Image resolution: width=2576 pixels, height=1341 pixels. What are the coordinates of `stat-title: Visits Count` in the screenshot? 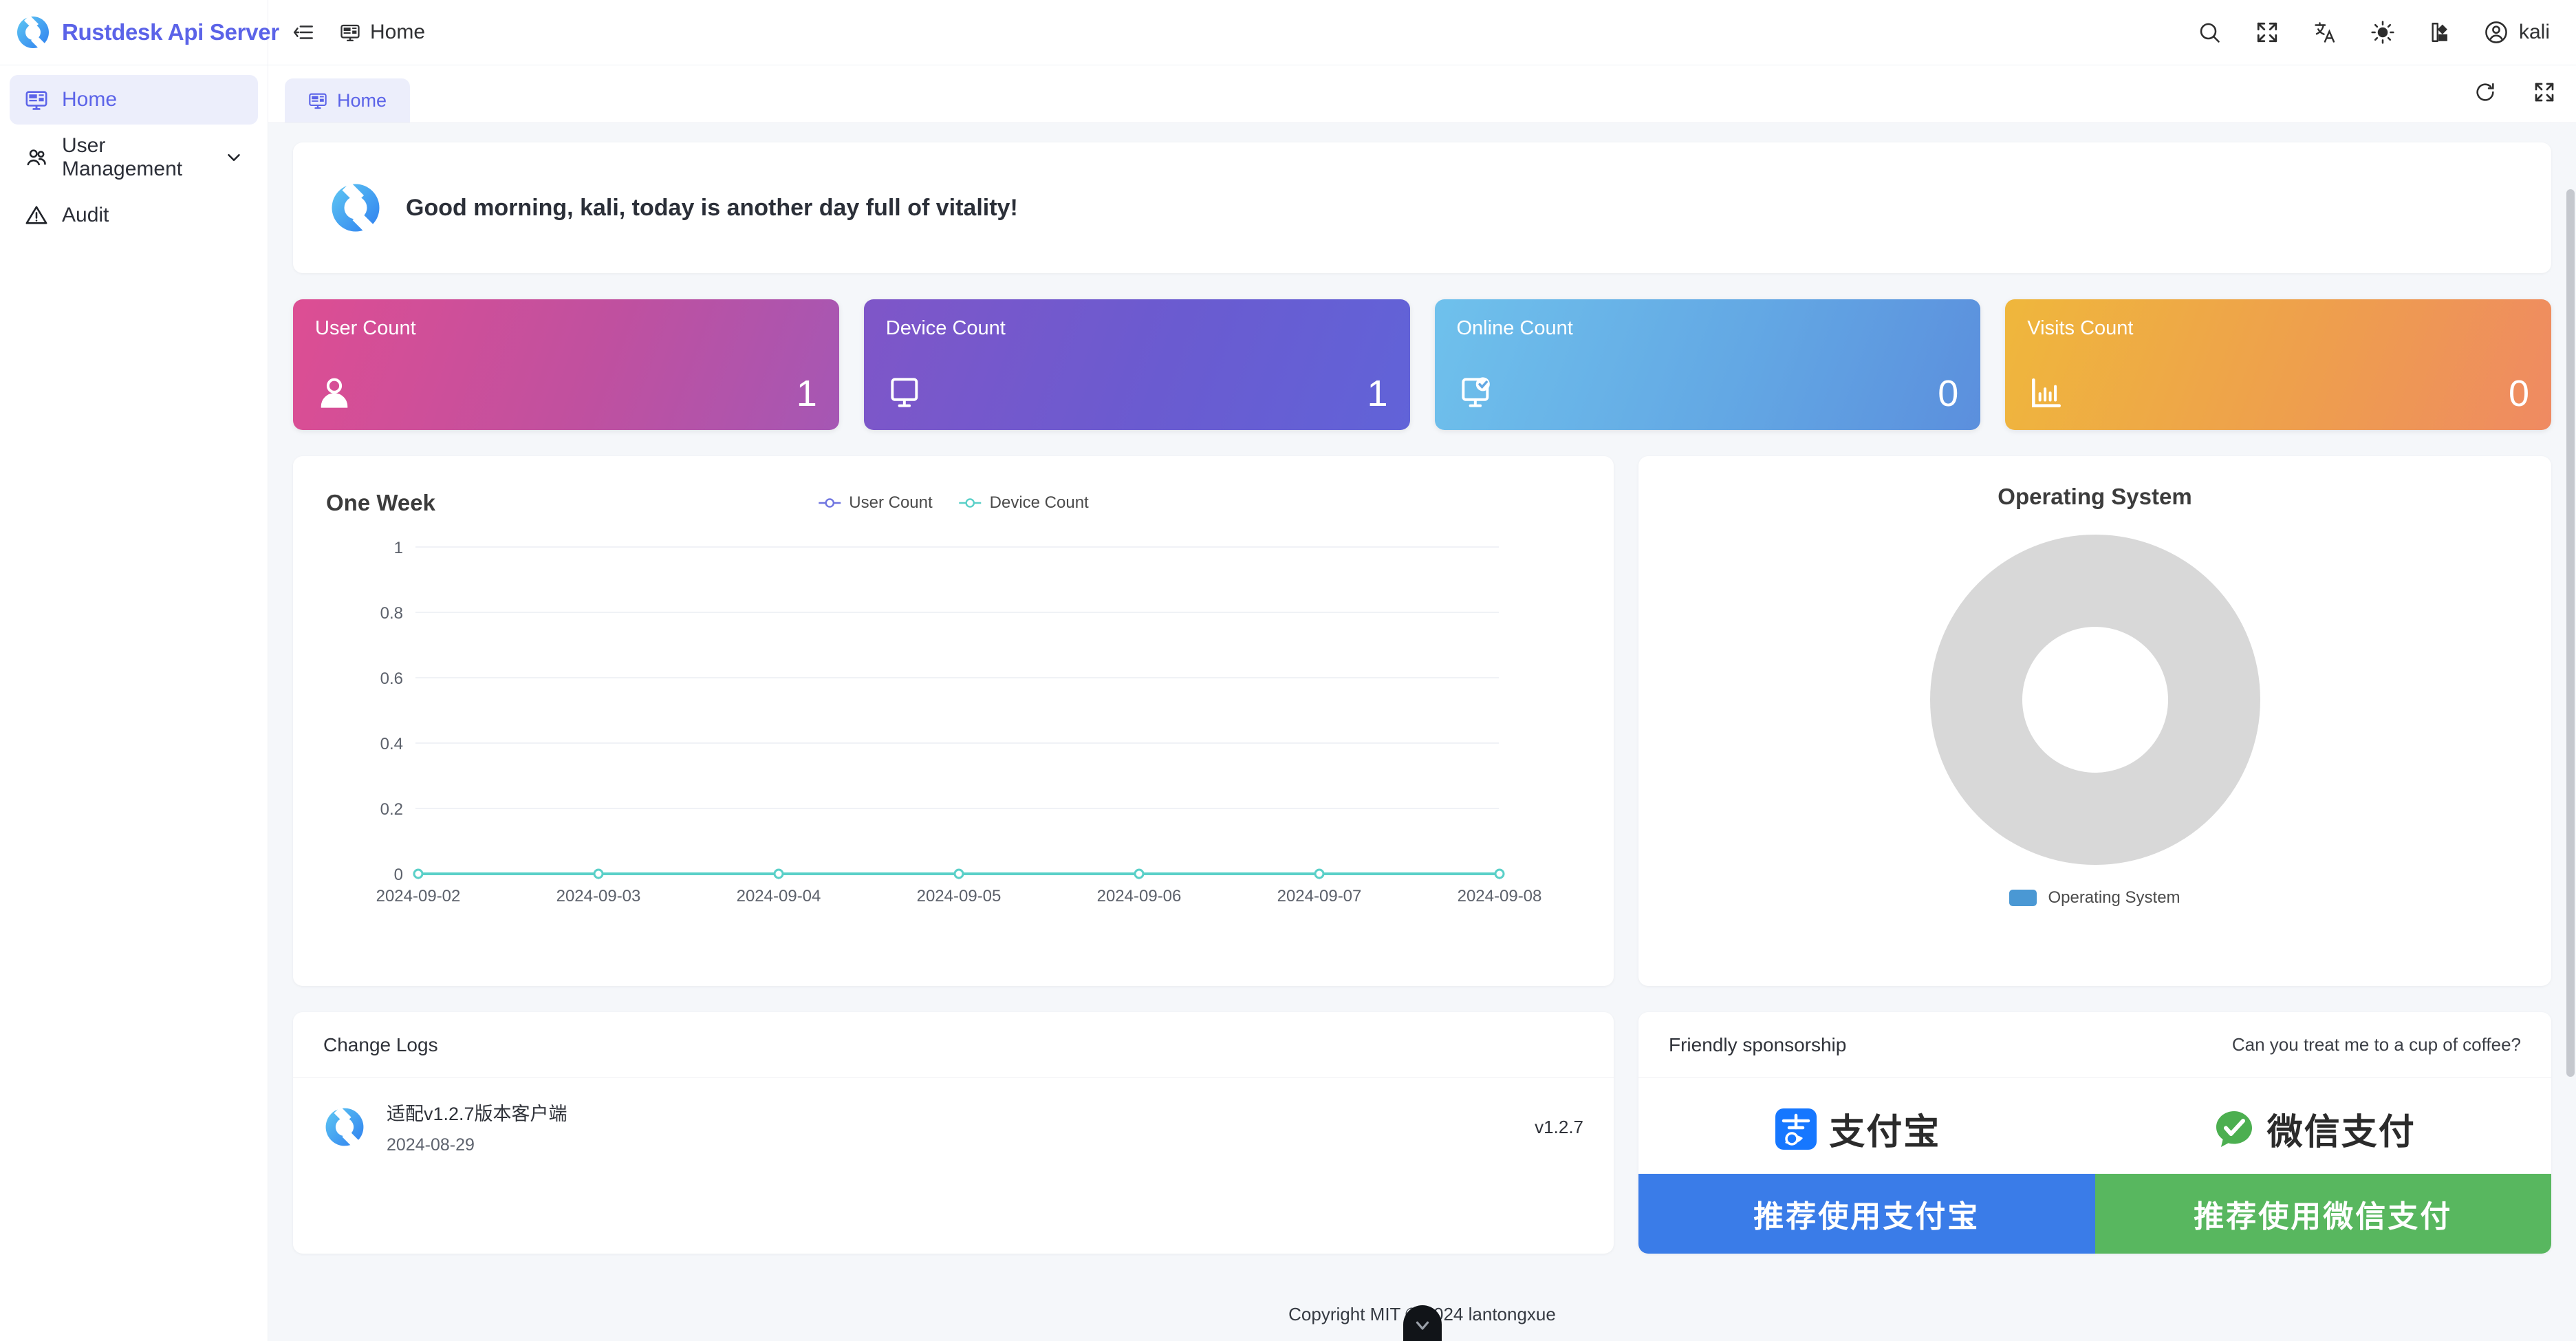 It's located at (2080, 328).